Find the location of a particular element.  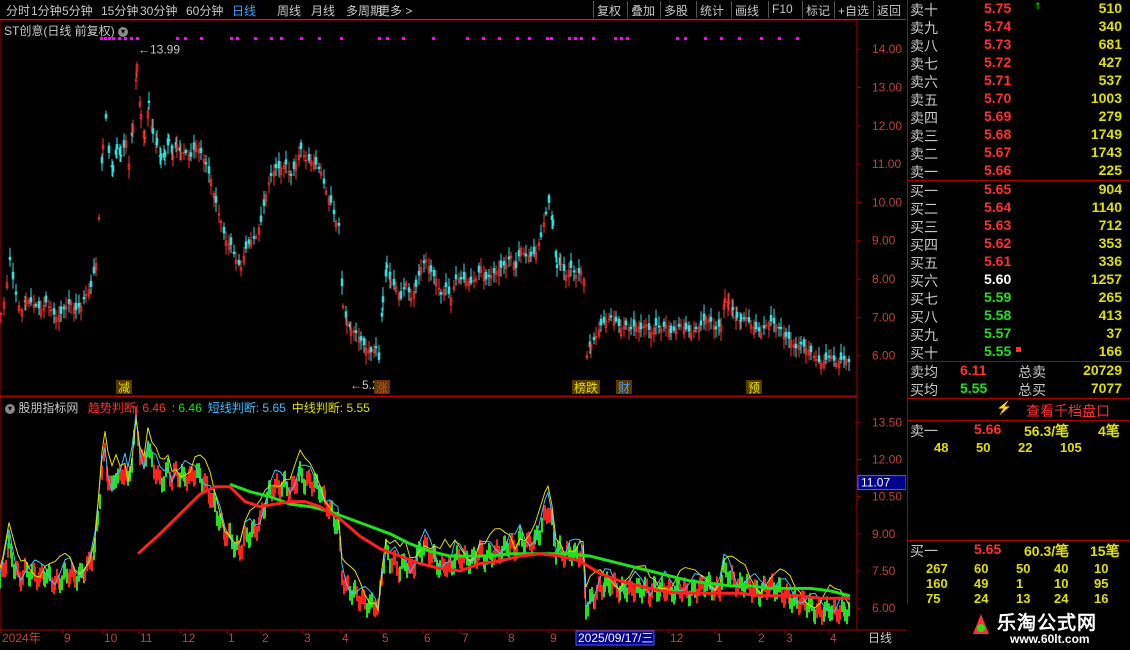

order-volume: 340 is located at coordinates (1110, 26).